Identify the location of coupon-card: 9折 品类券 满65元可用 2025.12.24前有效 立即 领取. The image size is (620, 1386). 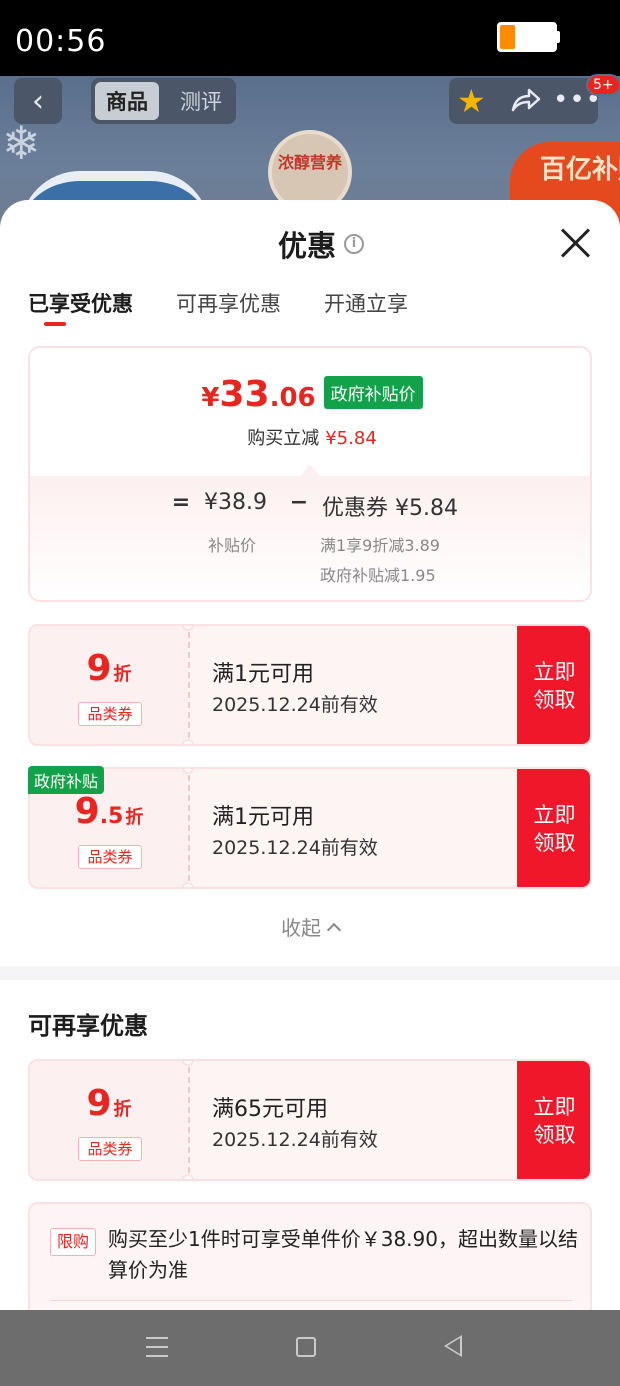
(310, 1120).